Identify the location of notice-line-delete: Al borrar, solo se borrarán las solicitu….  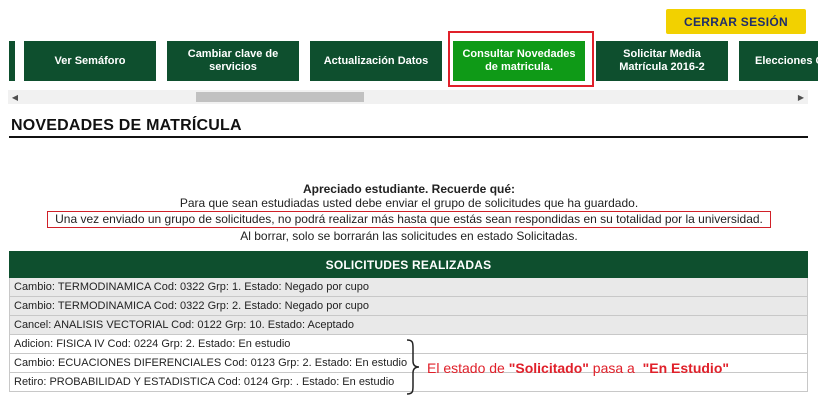
(409, 236).